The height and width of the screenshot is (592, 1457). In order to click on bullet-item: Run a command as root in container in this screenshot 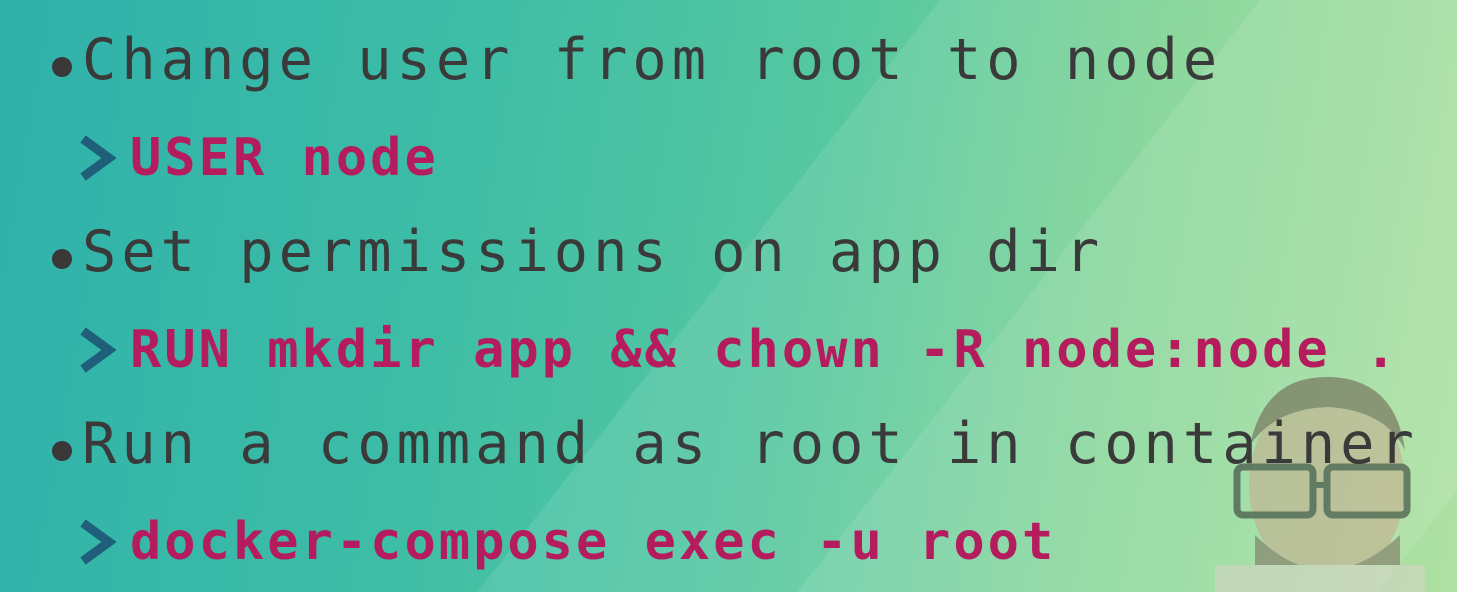, I will do `click(735, 444)`.